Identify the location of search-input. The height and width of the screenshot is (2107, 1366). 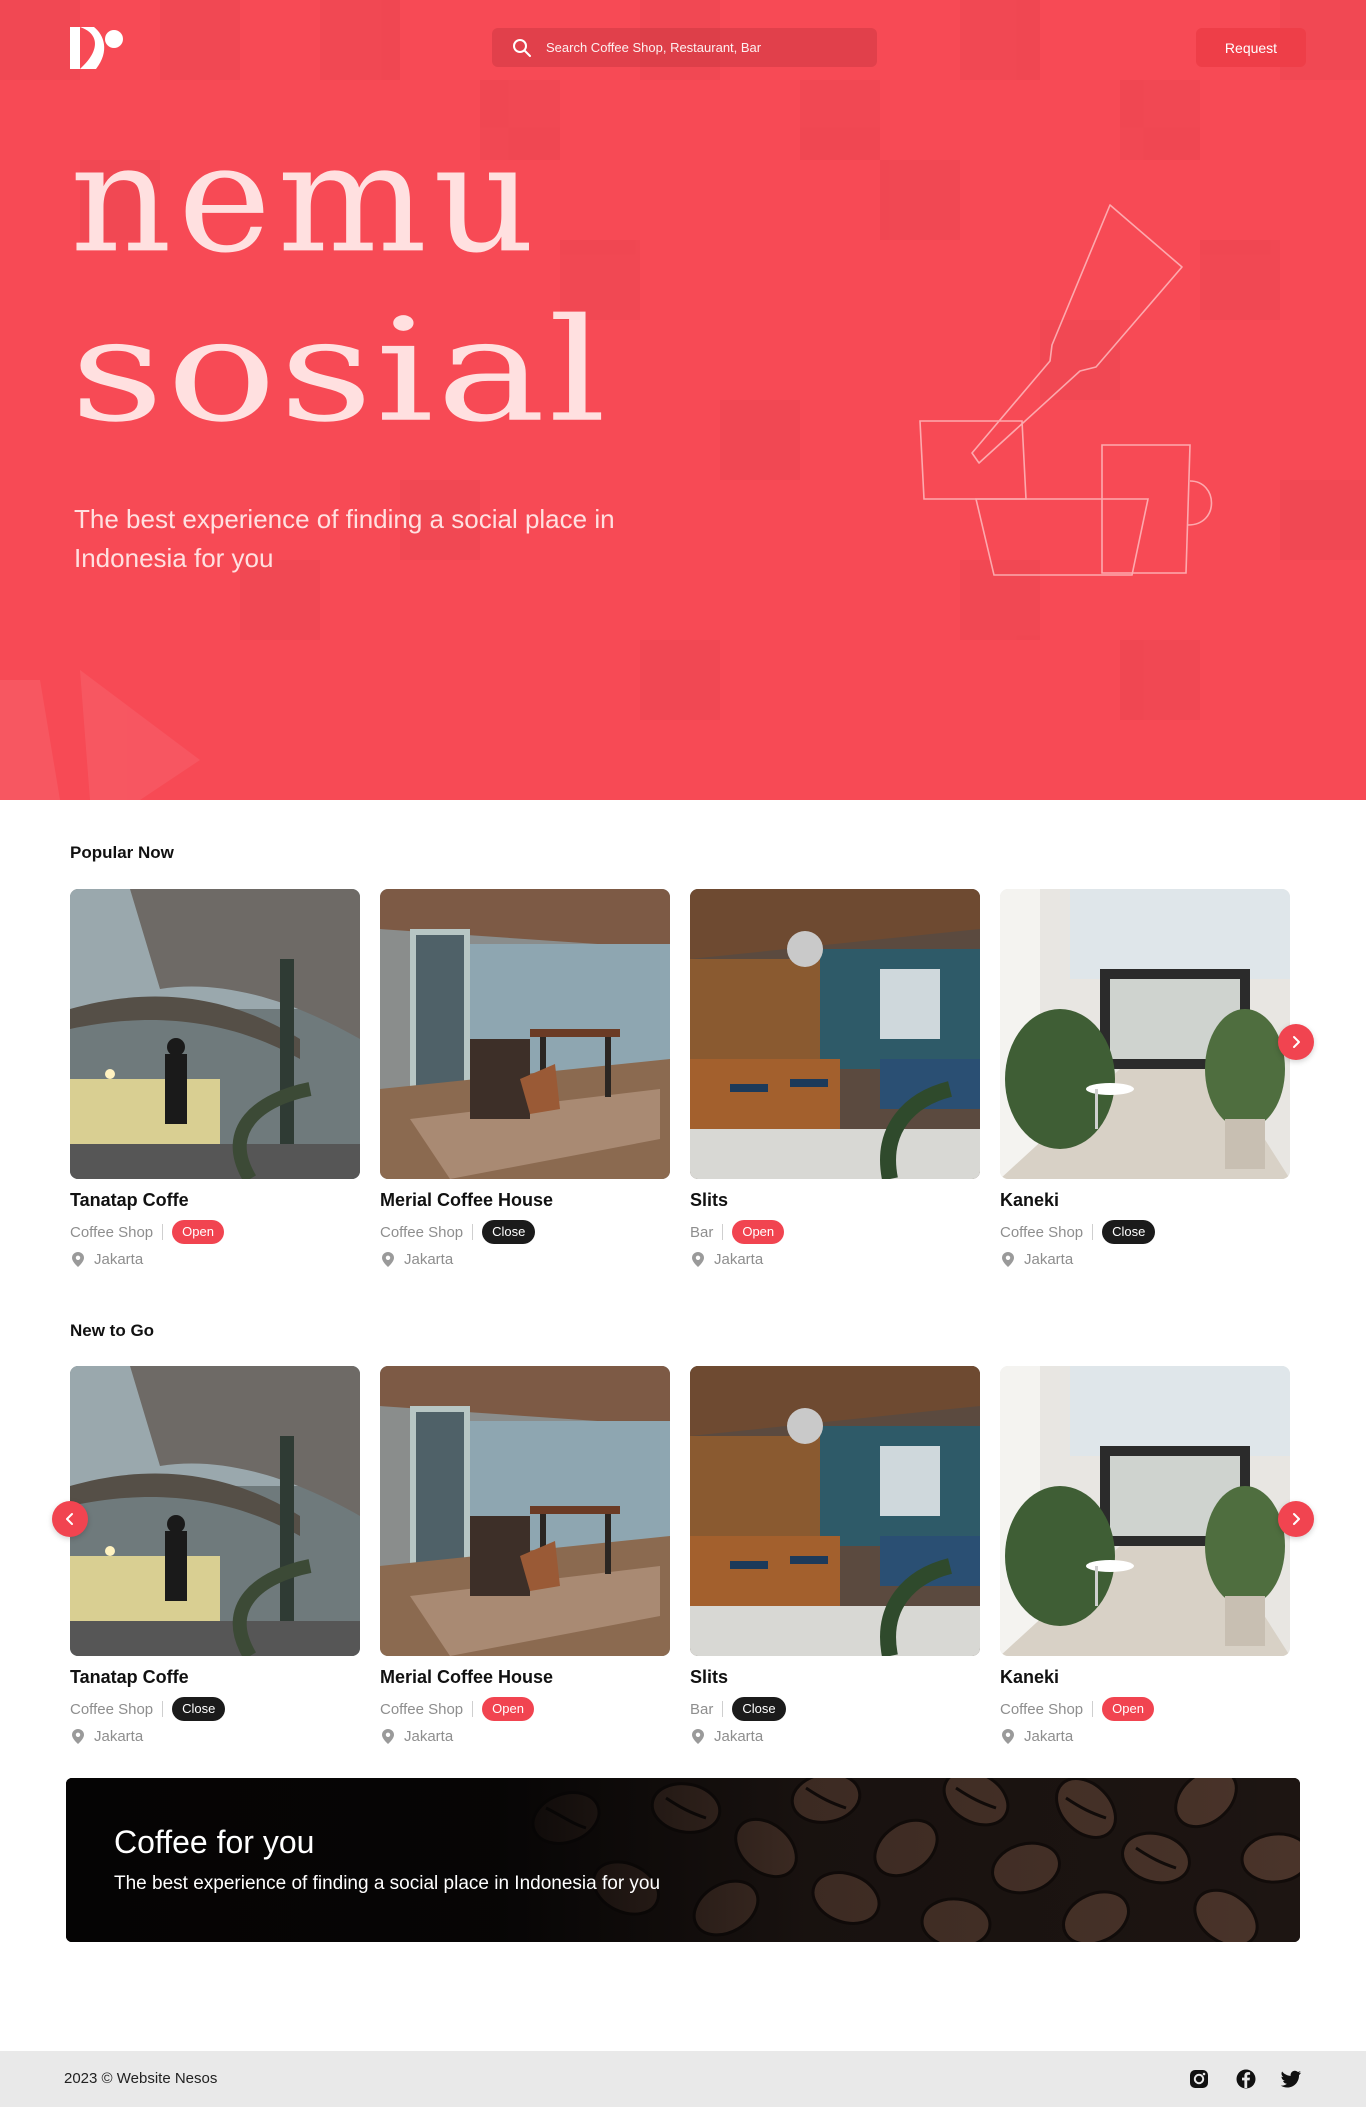
(711, 47).